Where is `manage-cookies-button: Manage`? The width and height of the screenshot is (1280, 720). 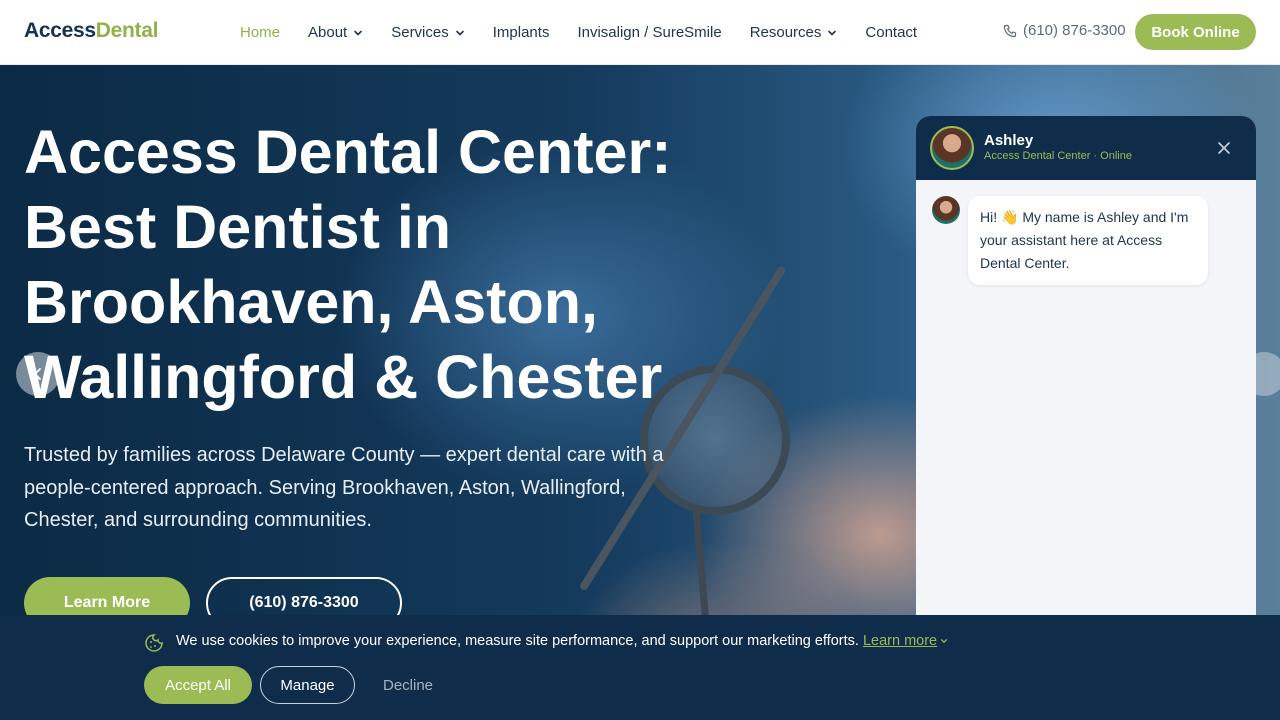 manage-cookies-button: Manage is located at coordinates (307, 685).